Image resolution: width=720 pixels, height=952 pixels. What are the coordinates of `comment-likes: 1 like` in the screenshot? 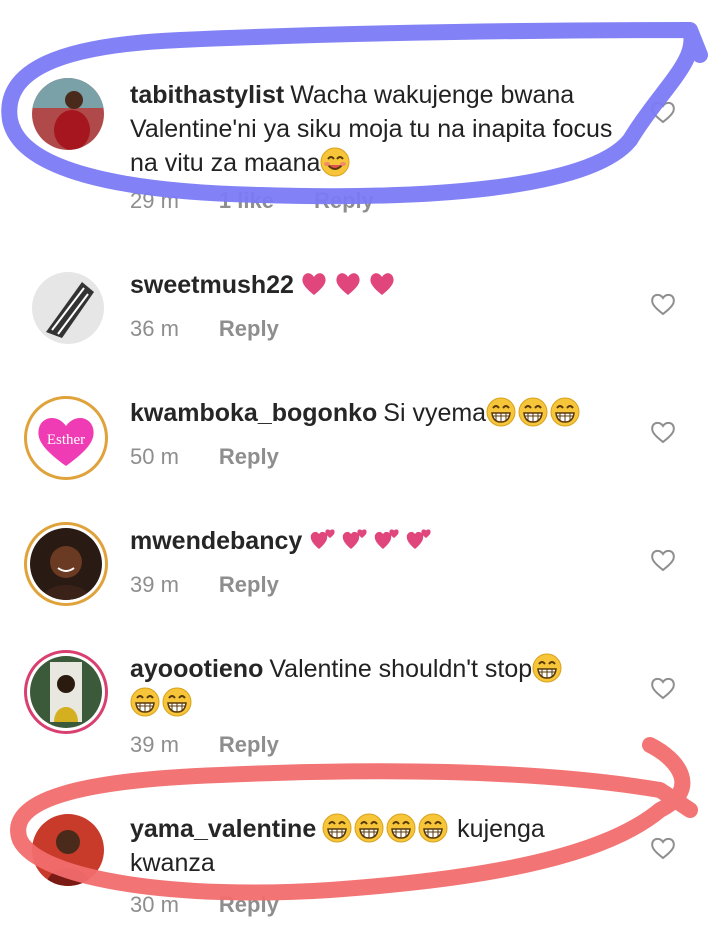 It's located at (246, 201).